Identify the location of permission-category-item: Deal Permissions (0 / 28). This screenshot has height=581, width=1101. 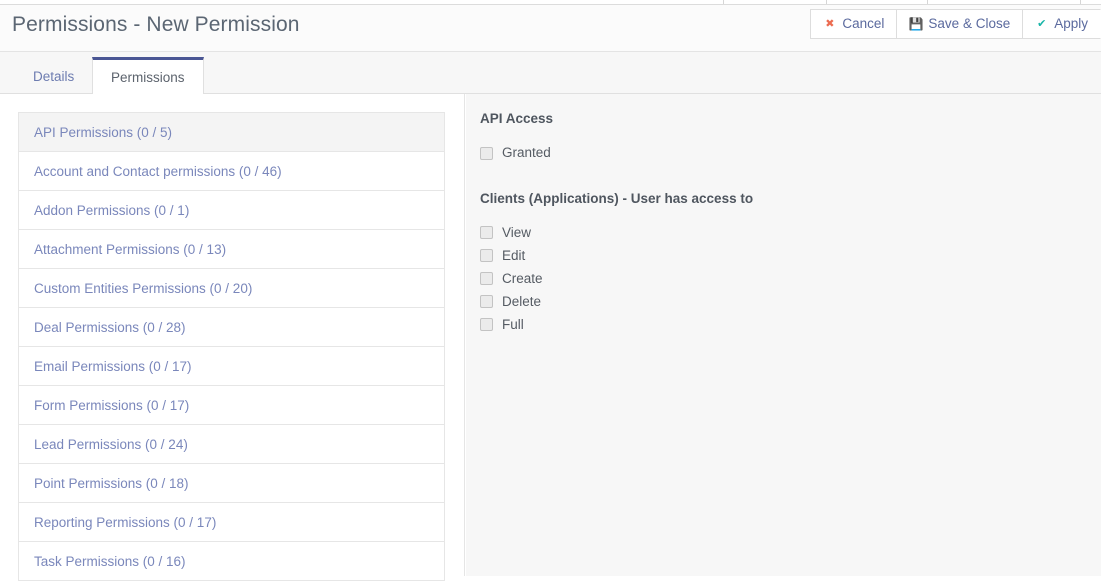
(231, 327).